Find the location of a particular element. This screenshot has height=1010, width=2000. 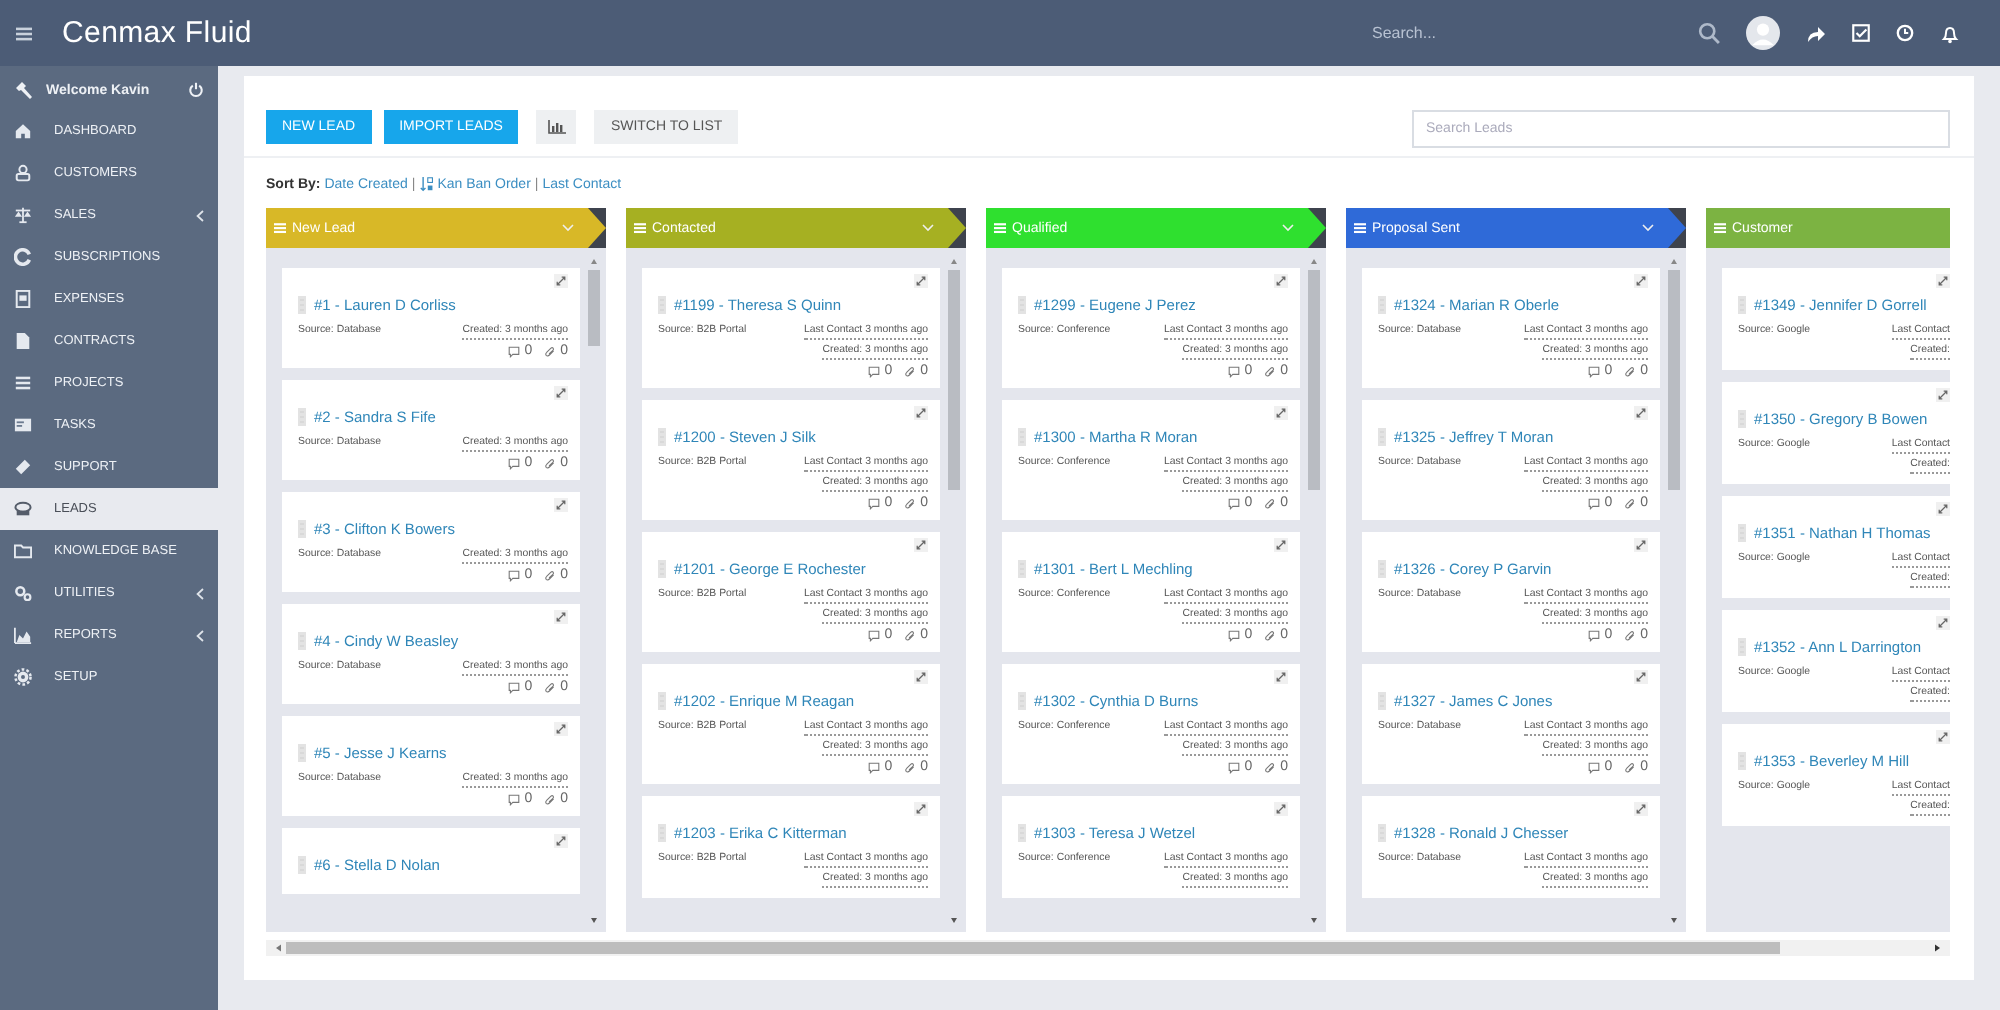

sort-order-icon is located at coordinates (426, 184).